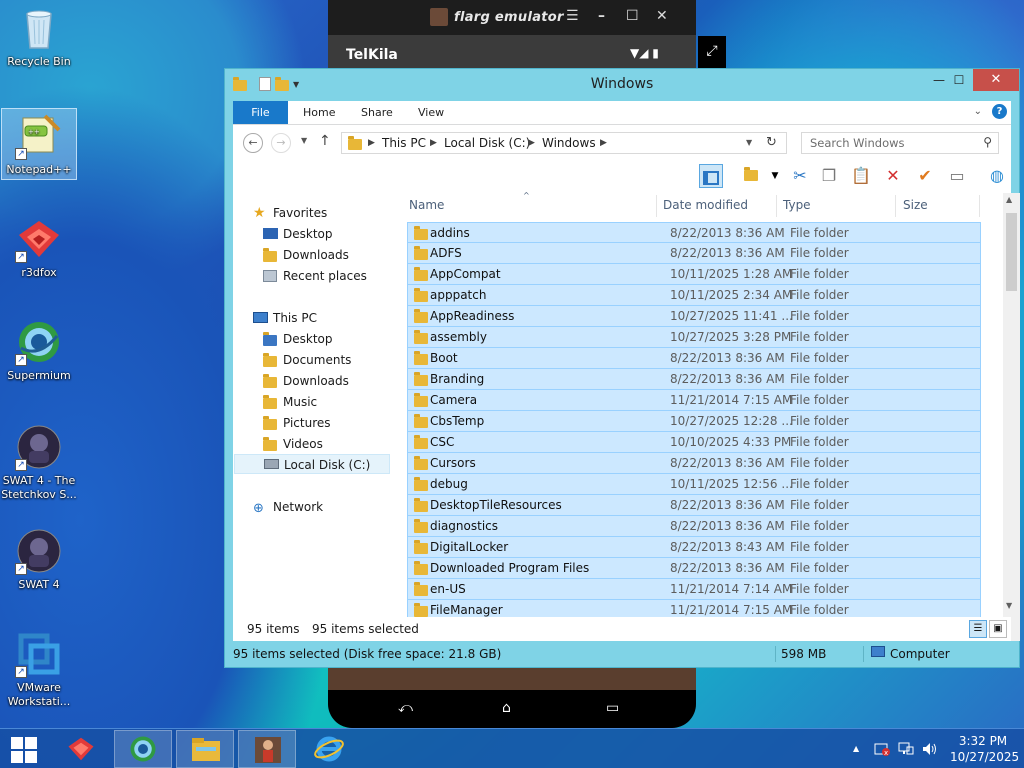 This screenshot has width=1024, height=768. I want to click on emulator-minimize-button: –, so click(601, 16).